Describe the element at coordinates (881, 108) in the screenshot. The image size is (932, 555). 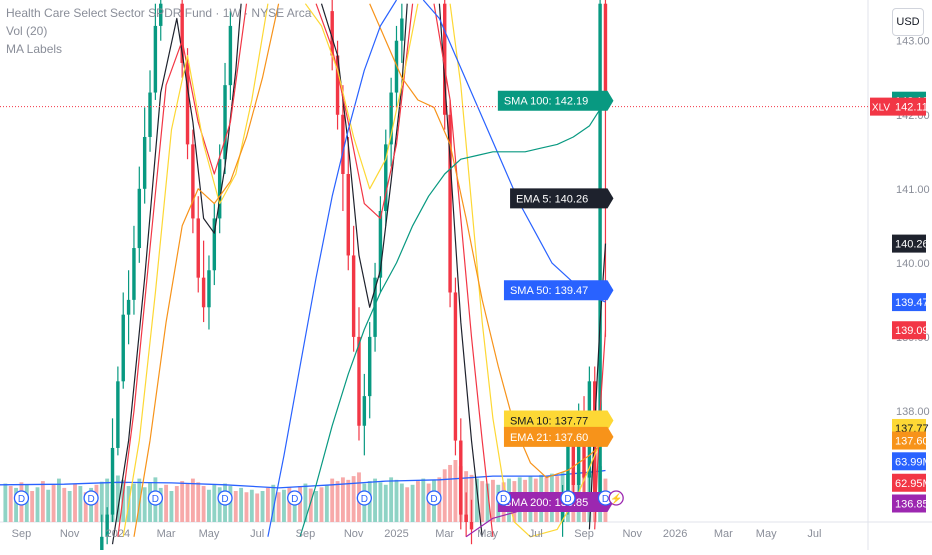
I see `ticker-badge-text: XLV` at that location.